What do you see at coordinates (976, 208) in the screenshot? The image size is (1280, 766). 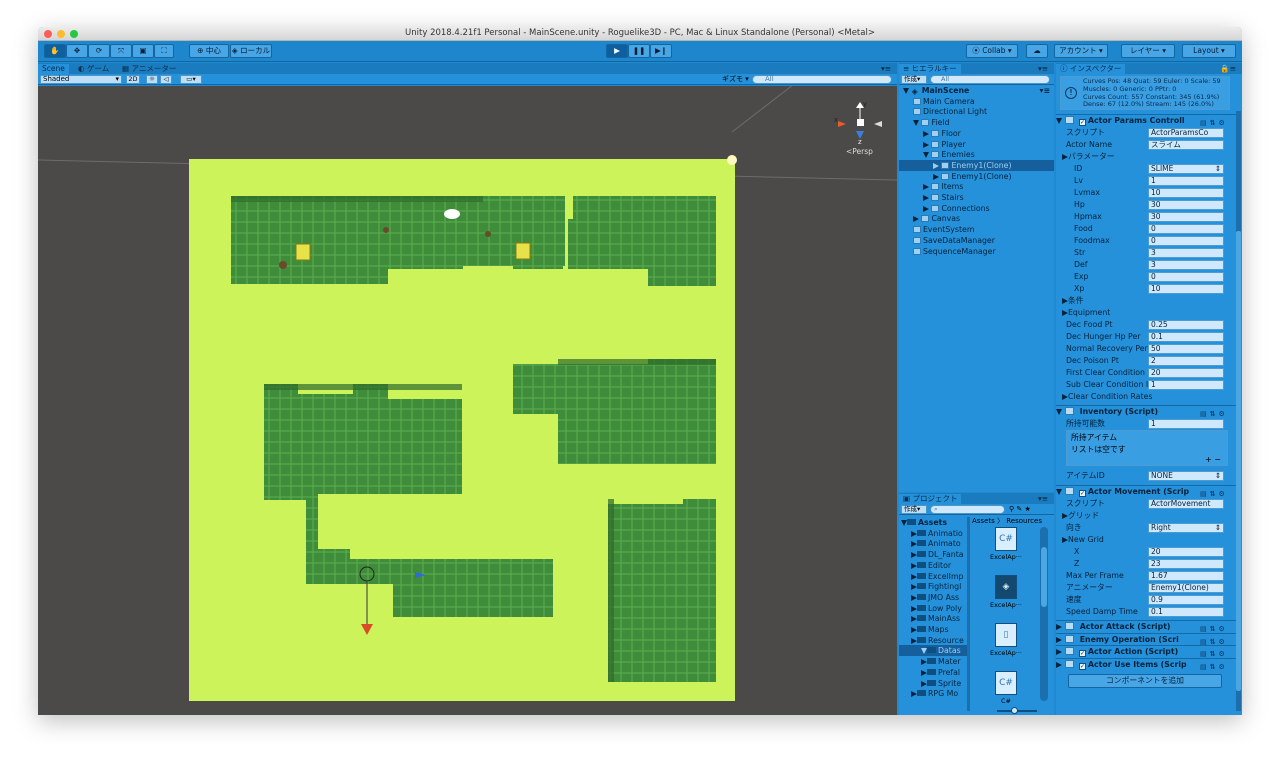 I see `hierarchy-item: ▶ Connections` at bounding box center [976, 208].